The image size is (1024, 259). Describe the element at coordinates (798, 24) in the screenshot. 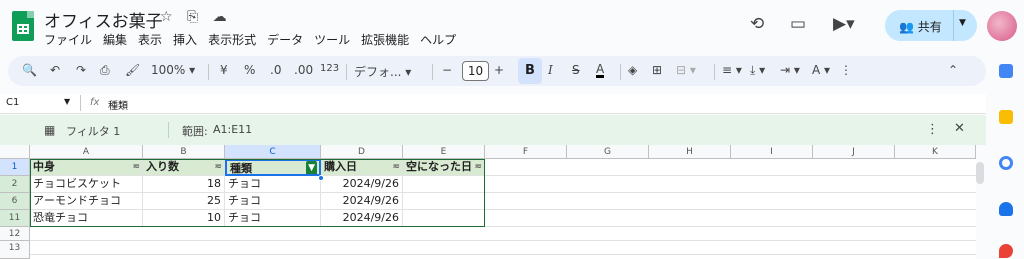

I see `comments-icon: ▭` at that location.